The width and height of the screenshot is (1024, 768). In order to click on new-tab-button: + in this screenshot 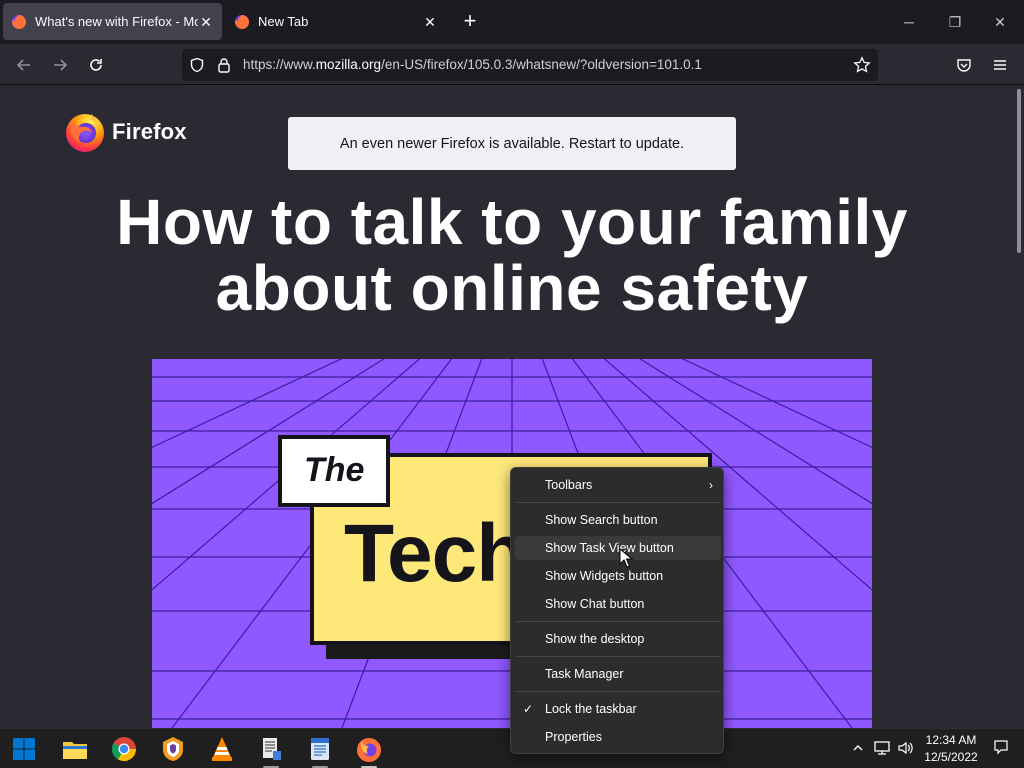, I will do `click(470, 22)`.